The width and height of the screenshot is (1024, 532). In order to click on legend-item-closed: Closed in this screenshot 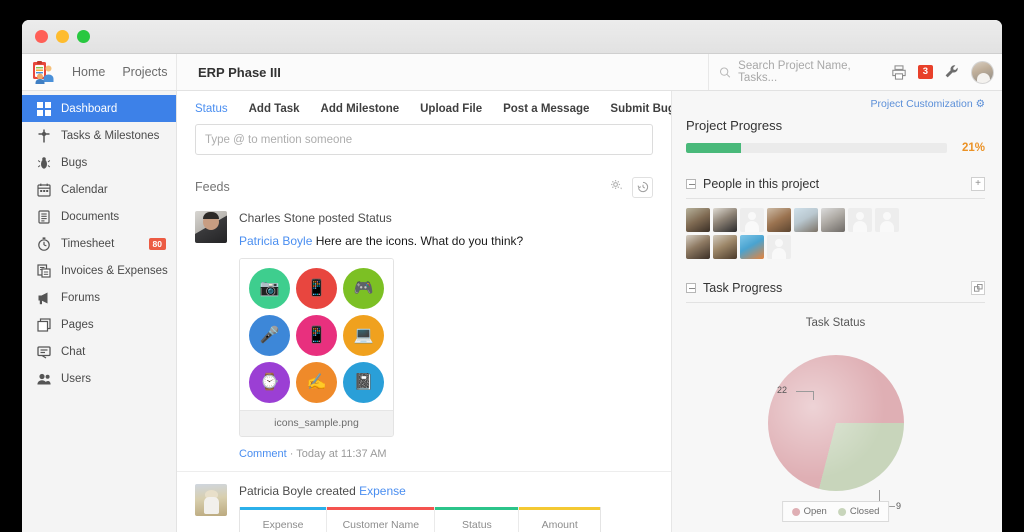, I will do `click(858, 511)`.